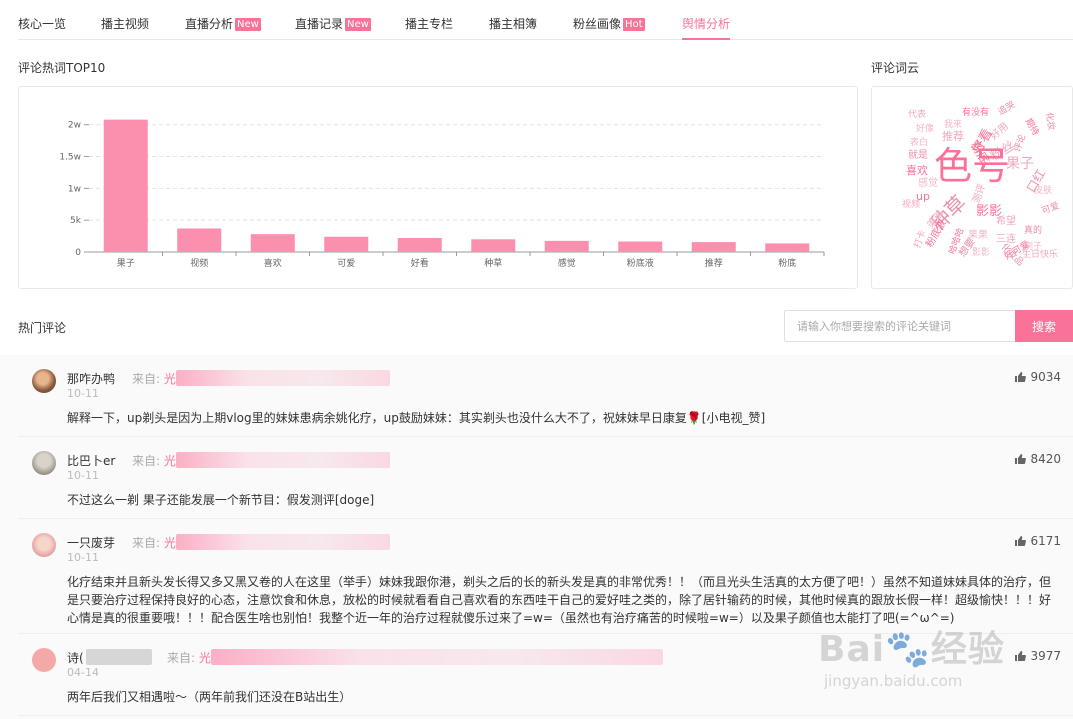 Image resolution: width=1073 pixels, height=719 pixels. Describe the element at coordinates (442, 194) in the screenshot. I see `hot-words-bar-chart: 0 5k 1w 1.5w 2w 果子 视频 喜欢 可爱 好看 种草 感觉 粉底液 推荐 粉底` at that location.